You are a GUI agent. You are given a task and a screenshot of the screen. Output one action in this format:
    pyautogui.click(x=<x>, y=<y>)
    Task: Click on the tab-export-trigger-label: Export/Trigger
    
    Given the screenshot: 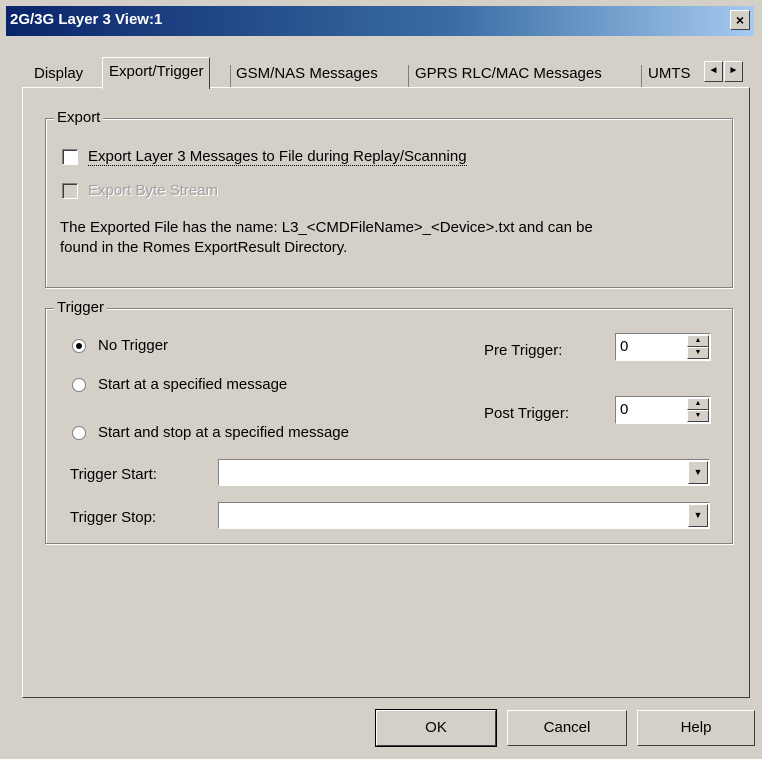 What is the action you would take?
    pyautogui.click(x=156, y=71)
    